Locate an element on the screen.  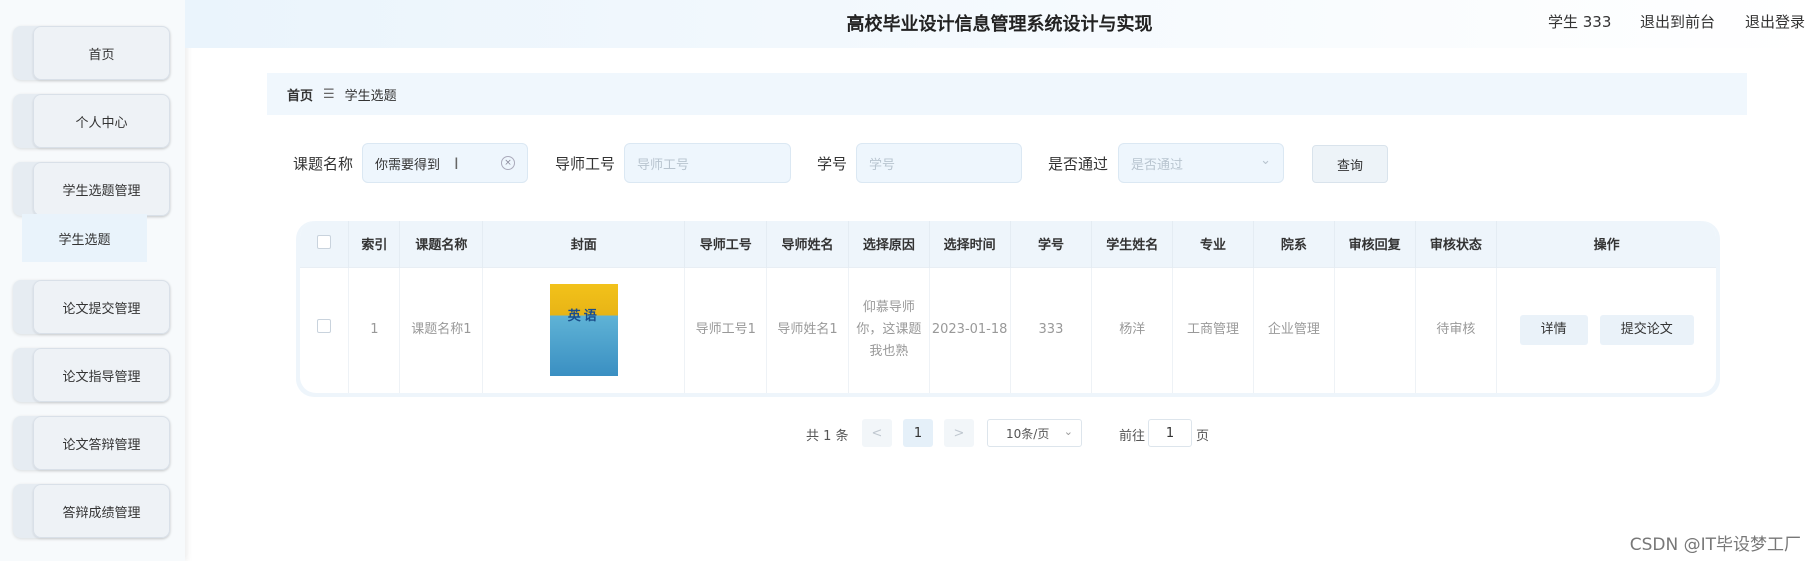
goto-page-input: 1 is located at coordinates (1170, 433).